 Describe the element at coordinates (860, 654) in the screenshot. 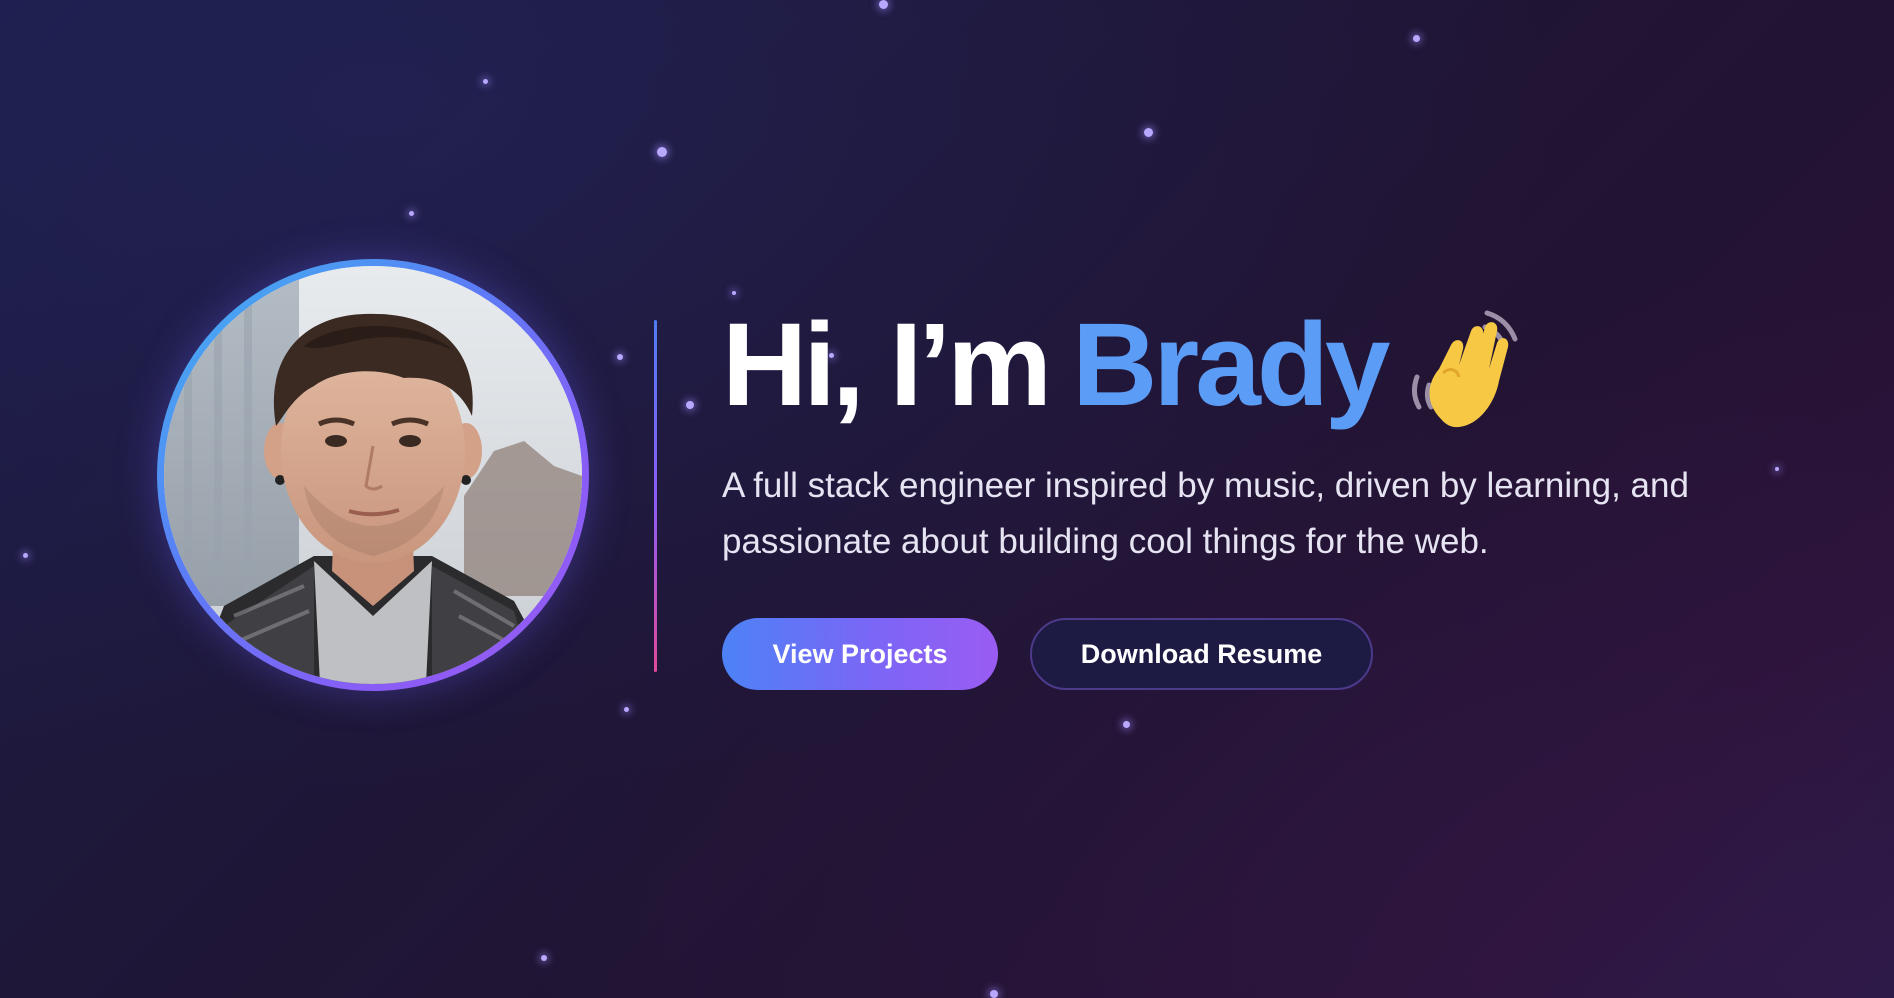

I see `view-projects-button: View Projects` at that location.